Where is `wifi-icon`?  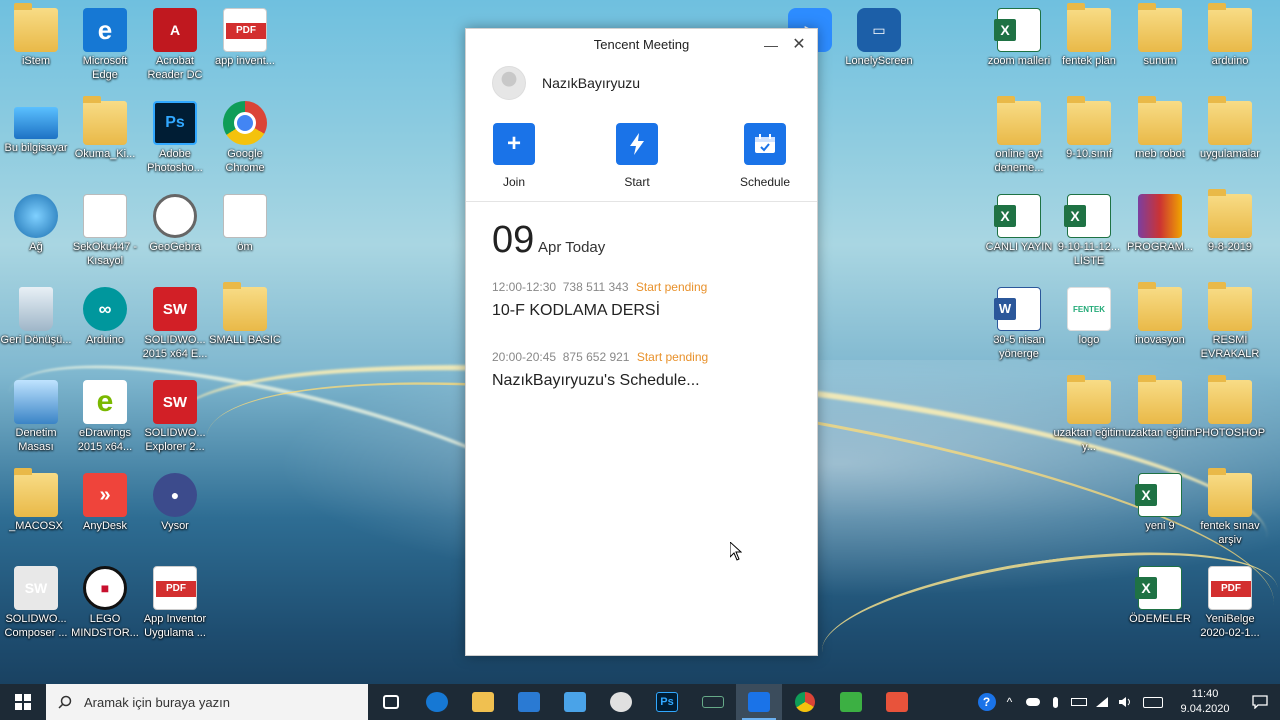 wifi-icon is located at coordinates (1101, 702).